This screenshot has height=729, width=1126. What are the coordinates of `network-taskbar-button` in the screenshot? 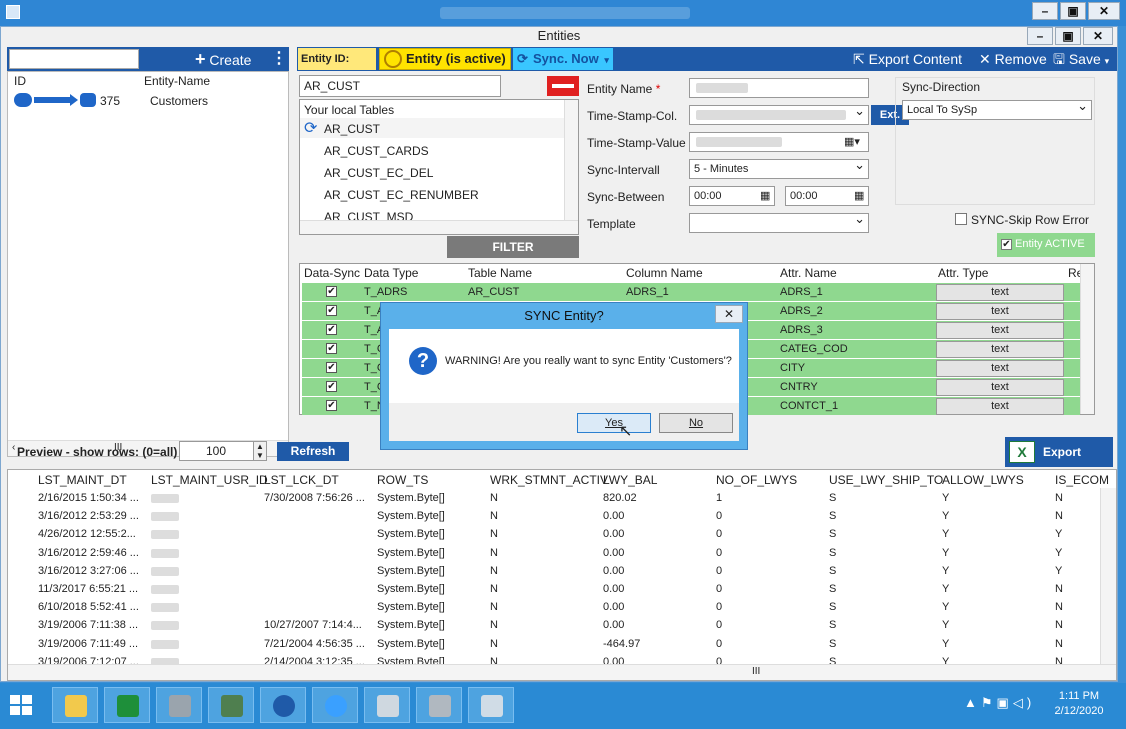 It's located at (231, 705).